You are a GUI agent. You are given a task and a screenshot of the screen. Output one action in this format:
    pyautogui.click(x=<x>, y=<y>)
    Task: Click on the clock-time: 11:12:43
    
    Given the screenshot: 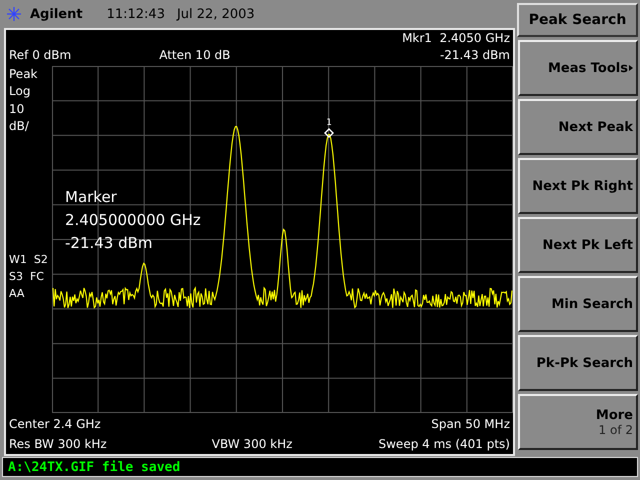 What is the action you would take?
    pyautogui.click(x=135, y=14)
    